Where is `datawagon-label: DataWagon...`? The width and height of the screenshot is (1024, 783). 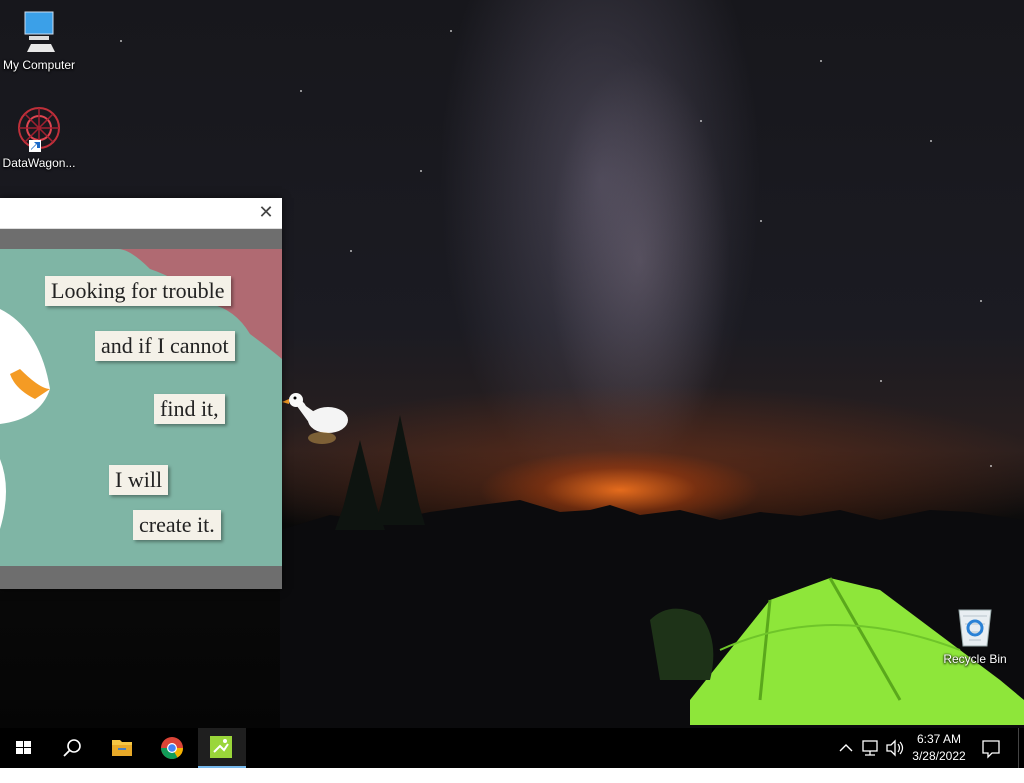 datawagon-label: DataWagon... is located at coordinates (39, 163).